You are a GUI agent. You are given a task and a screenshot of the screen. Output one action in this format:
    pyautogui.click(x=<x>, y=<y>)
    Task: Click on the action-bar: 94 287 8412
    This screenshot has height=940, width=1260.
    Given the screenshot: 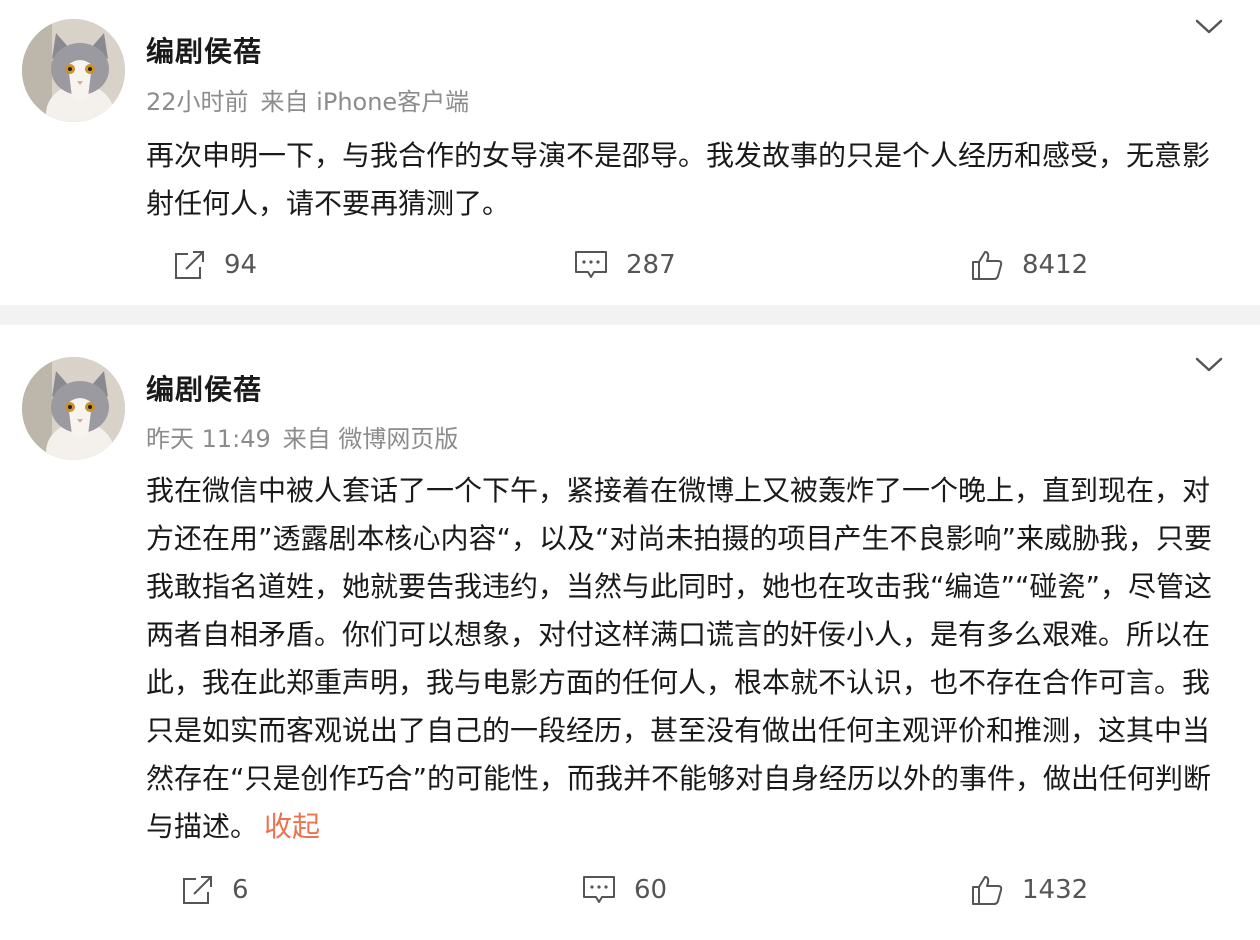 What is the action you would take?
    pyautogui.click(x=630, y=265)
    